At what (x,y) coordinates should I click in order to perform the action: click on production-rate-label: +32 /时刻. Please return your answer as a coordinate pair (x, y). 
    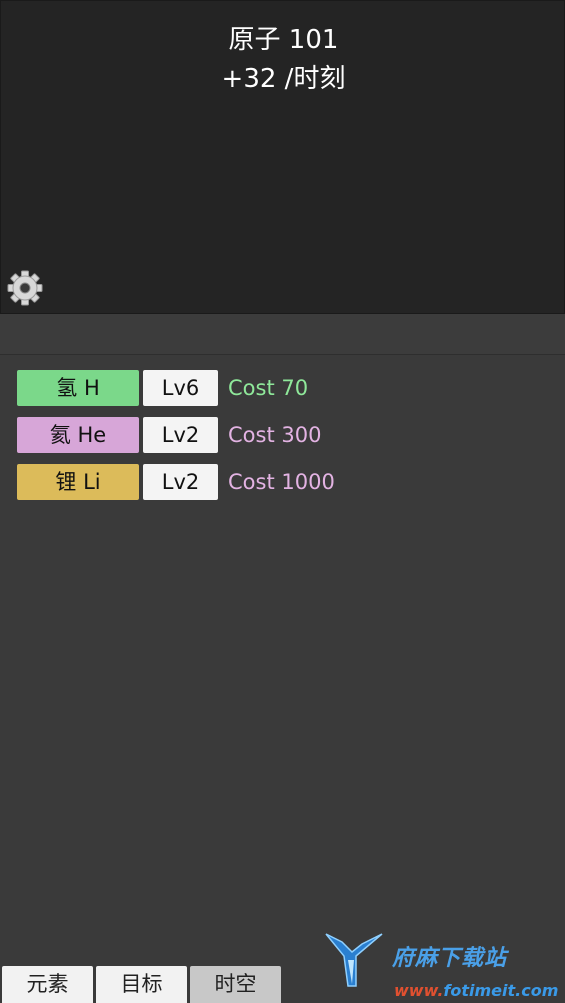
    Looking at the image, I should click on (283, 79).